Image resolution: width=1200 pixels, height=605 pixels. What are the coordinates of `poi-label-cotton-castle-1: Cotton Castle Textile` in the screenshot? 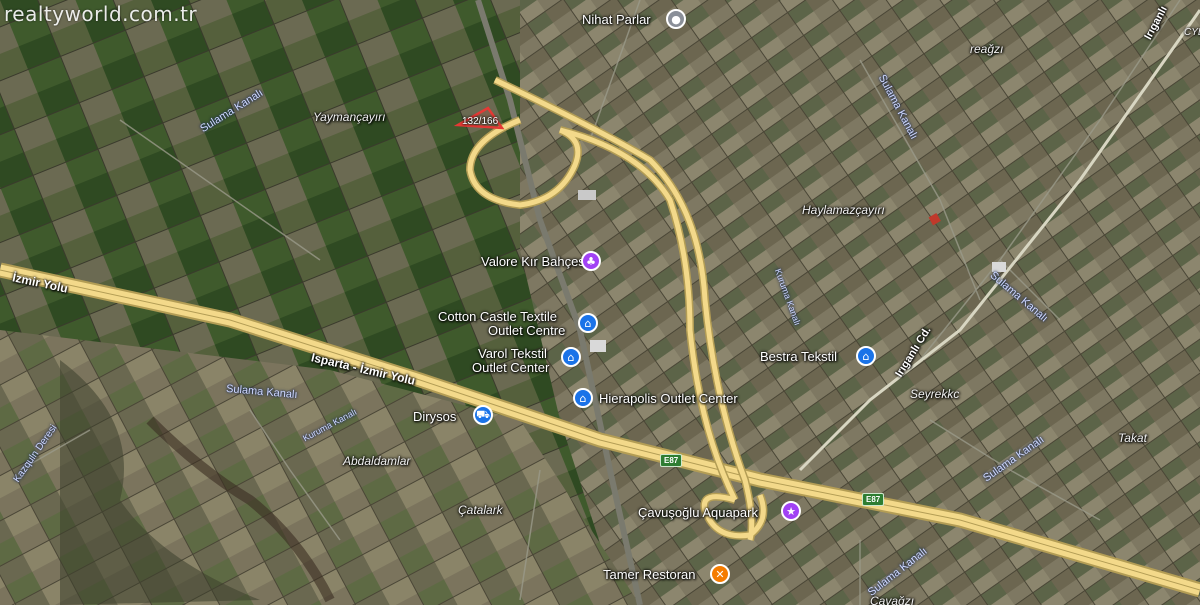 It's located at (497, 317).